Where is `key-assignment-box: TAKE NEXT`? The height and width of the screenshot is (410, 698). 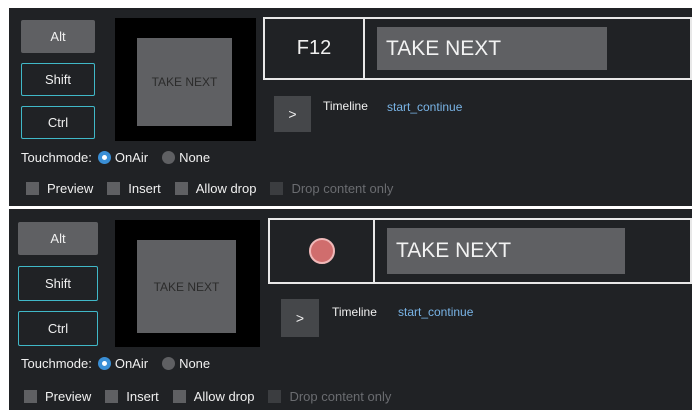 key-assignment-box: TAKE NEXT is located at coordinates (480, 251).